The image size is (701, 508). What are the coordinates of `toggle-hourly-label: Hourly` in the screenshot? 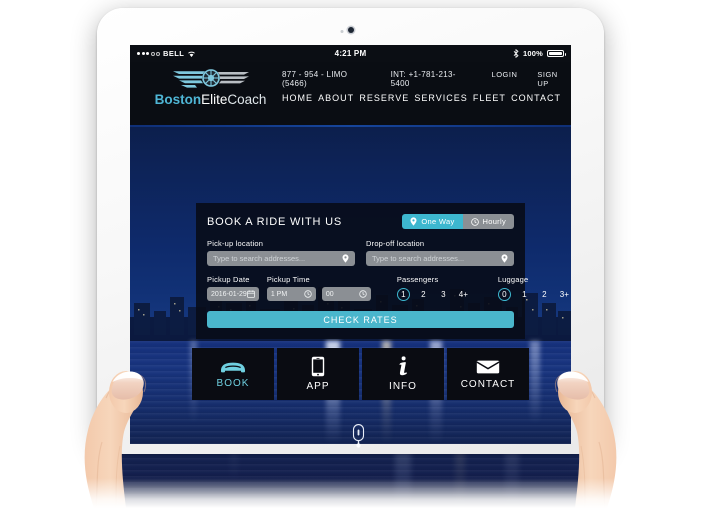 It's located at (494, 221).